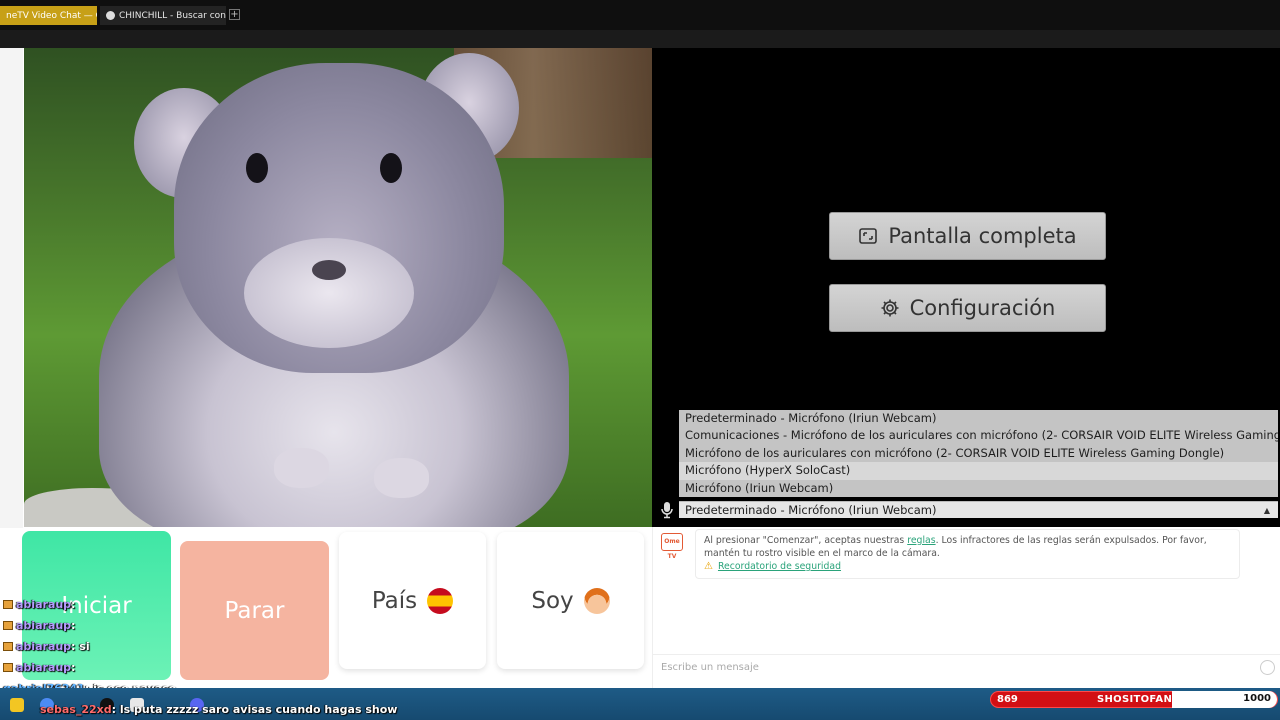  Describe the element at coordinates (401, 478) in the screenshot. I see `chinchilla-paw-right` at that location.